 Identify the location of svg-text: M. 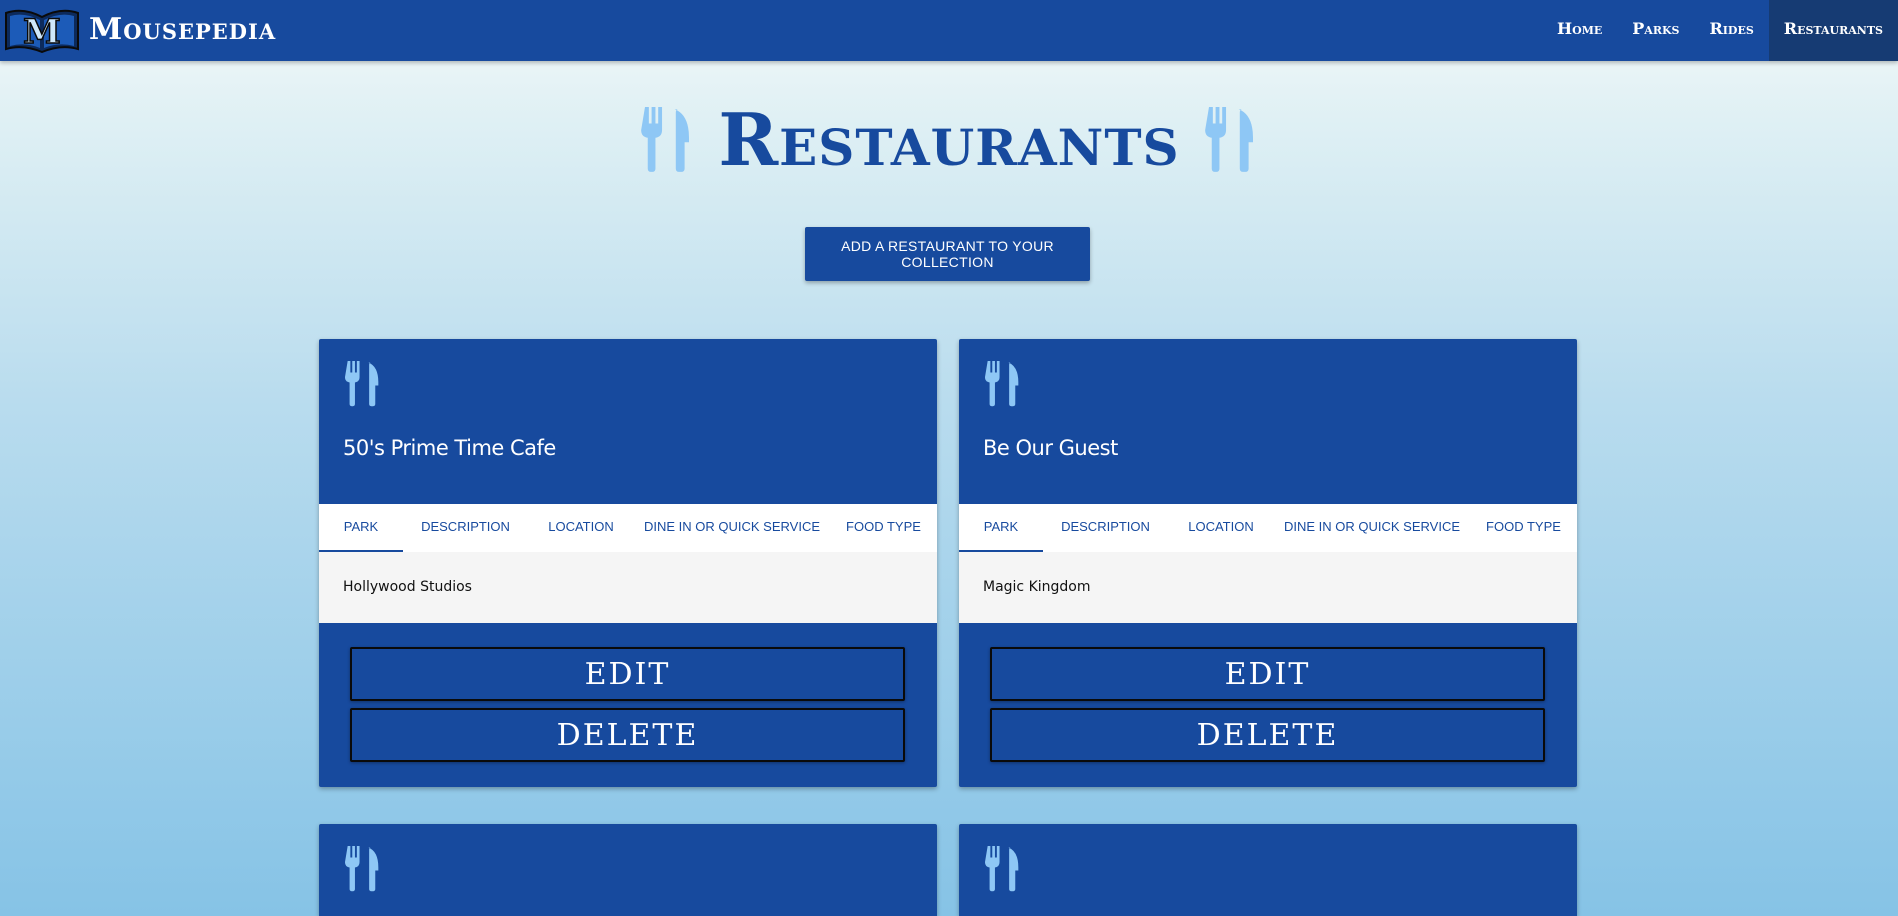
(42, 32).